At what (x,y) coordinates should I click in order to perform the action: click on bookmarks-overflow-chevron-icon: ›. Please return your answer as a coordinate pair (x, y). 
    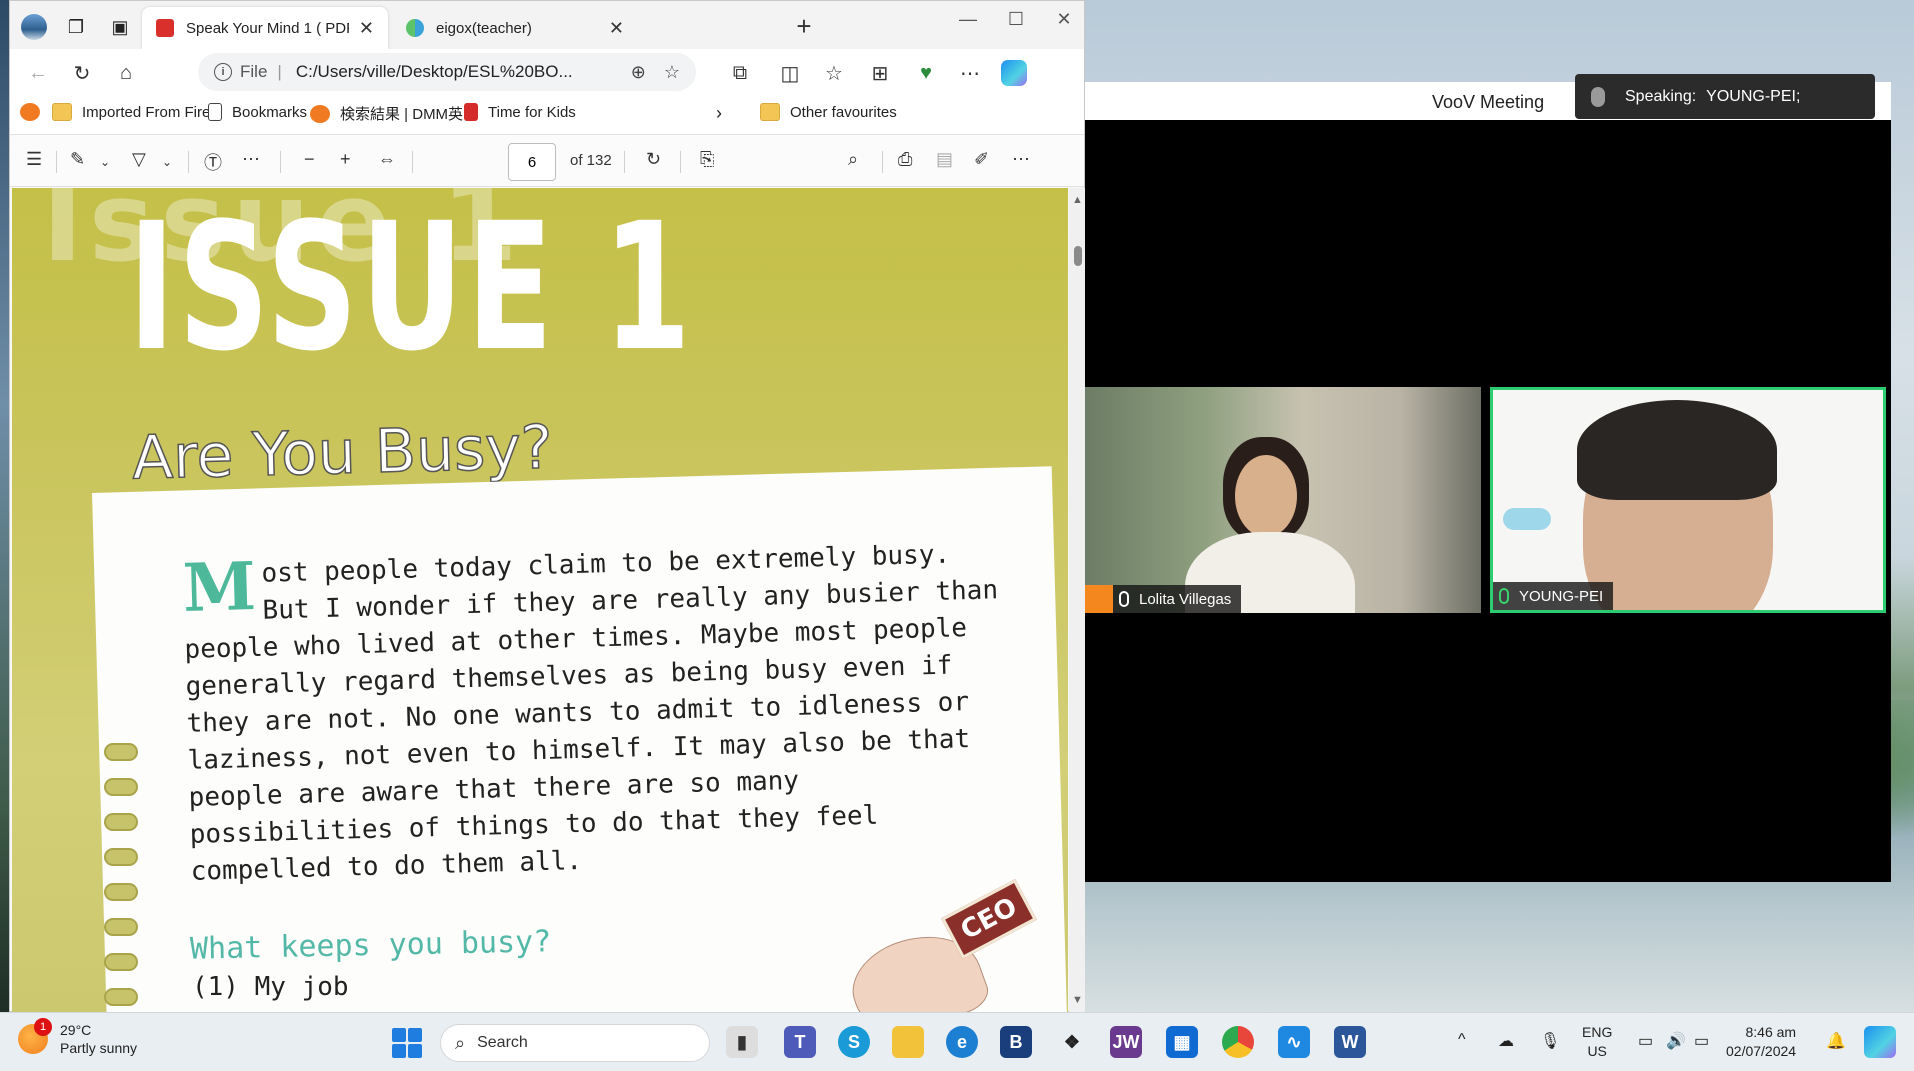
    Looking at the image, I should click on (719, 113).